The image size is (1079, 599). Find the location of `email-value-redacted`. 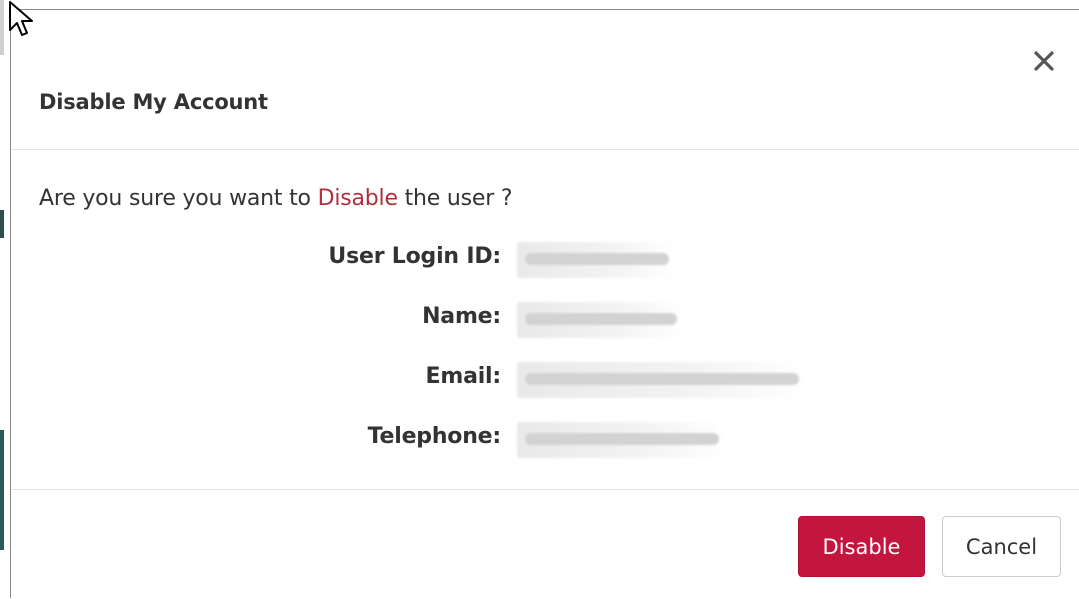

email-value-redacted is located at coordinates (662, 380).